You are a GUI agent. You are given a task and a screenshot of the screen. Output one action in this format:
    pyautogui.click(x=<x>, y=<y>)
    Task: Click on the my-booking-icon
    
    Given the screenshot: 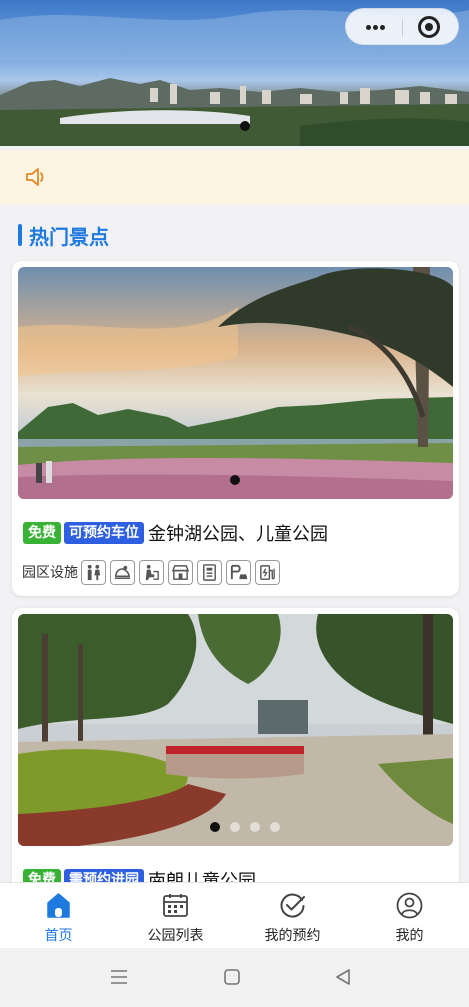 What is the action you would take?
    pyautogui.click(x=292, y=905)
    